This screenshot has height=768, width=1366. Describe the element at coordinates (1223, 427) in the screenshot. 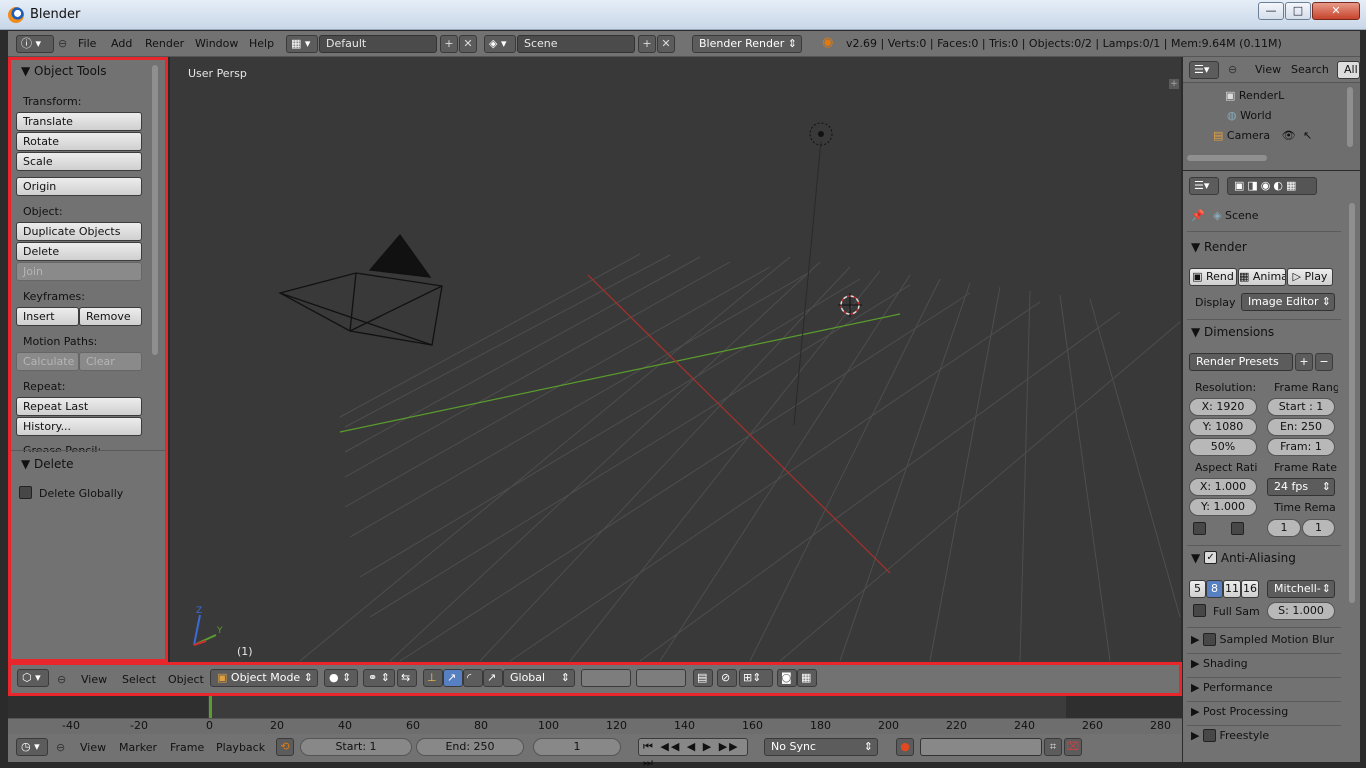

I see `resolution-y-field: Y: 1080` at that location.